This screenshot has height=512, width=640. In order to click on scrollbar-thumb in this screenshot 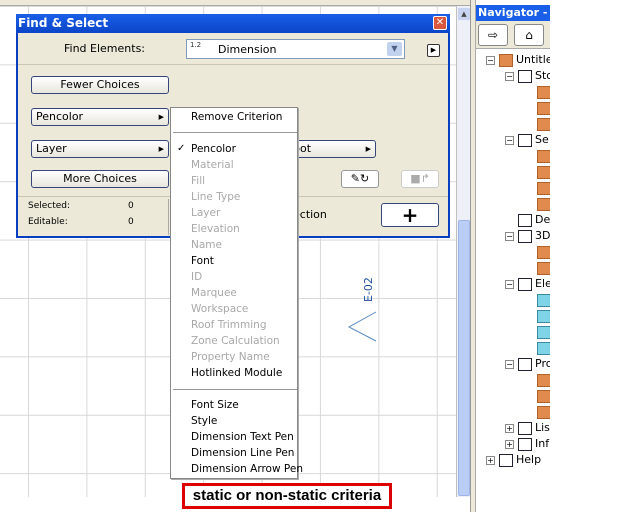, I will do `click(464, 358)`.